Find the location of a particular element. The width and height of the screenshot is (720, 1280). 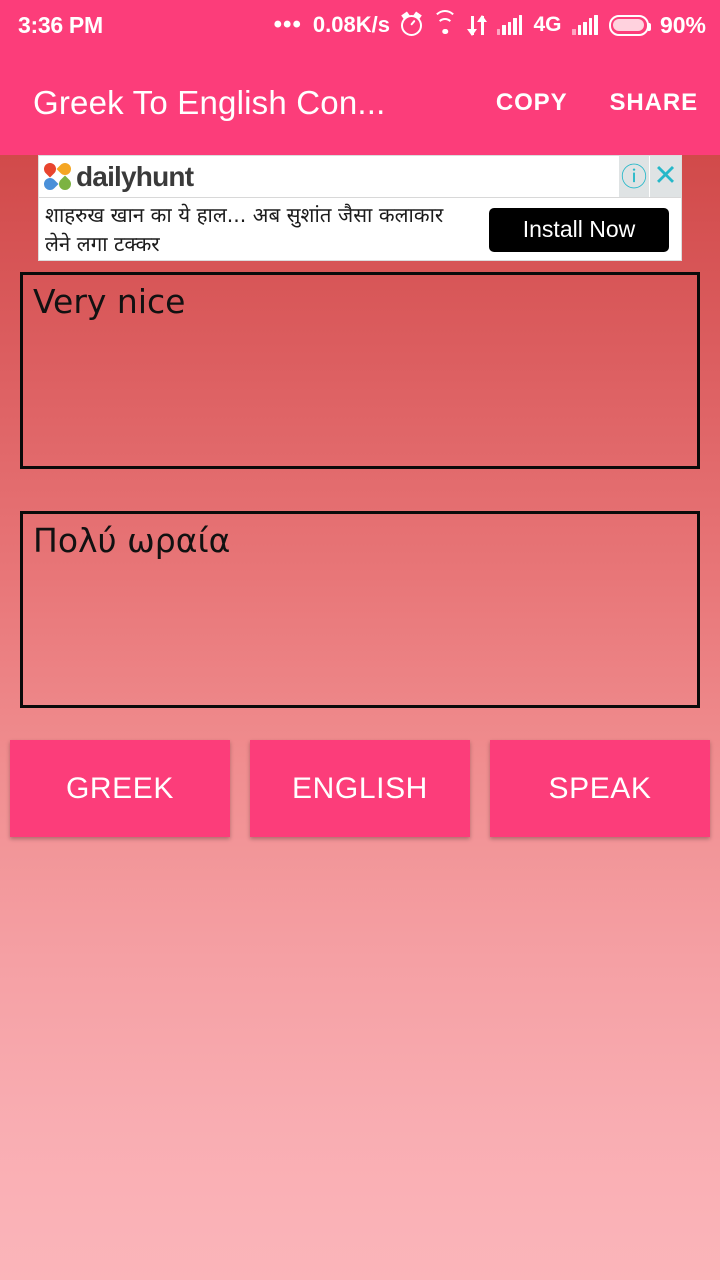

translated-text-value: Πολύ ωραία is located at coordinates (132, 540).